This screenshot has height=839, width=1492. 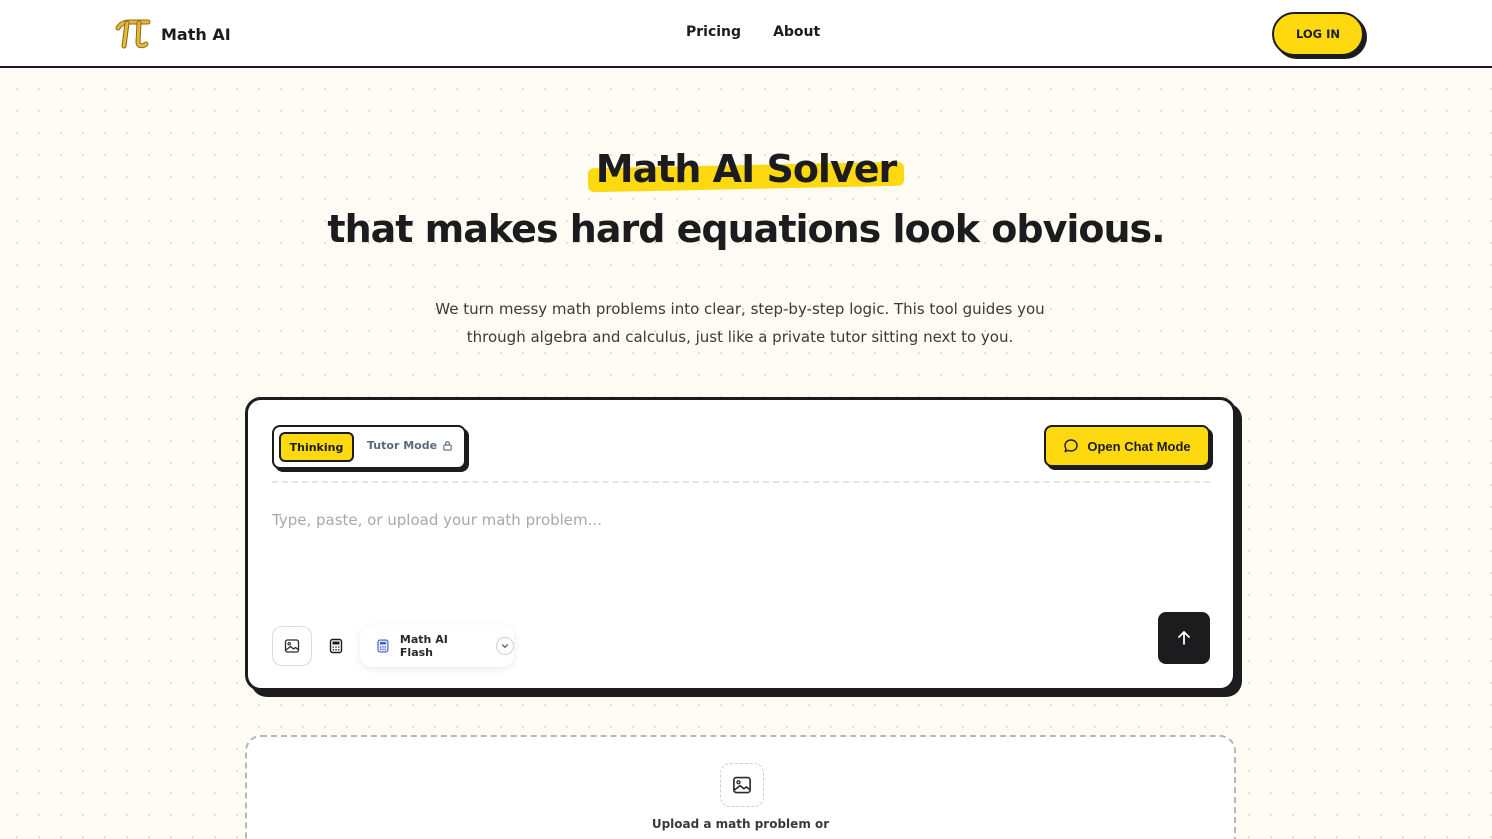 What do you see at coordinates (1139, 446) in the screenshot?
I see `open-chat-mode-label: Open Chat Mode` at bounding box center [1139, 446].